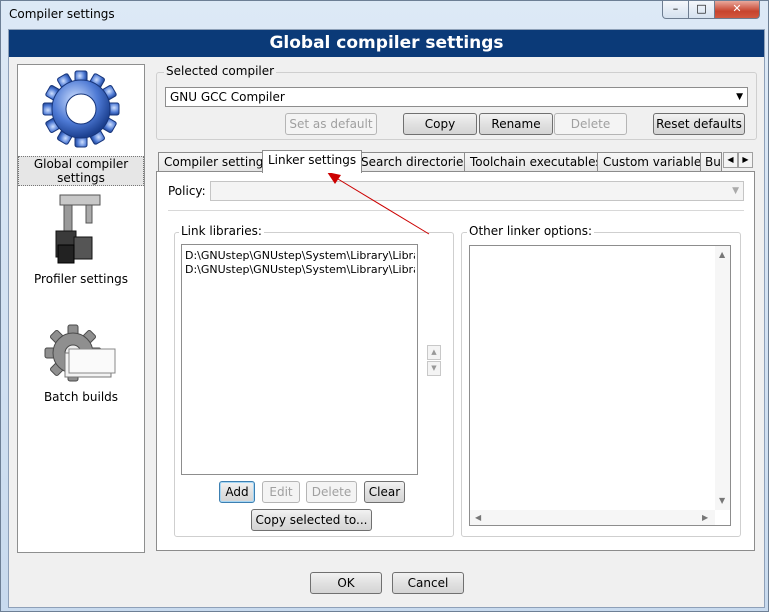 This screenshot has width=769, height=612. I want to click on maximize-button: □, so click(701, 10).